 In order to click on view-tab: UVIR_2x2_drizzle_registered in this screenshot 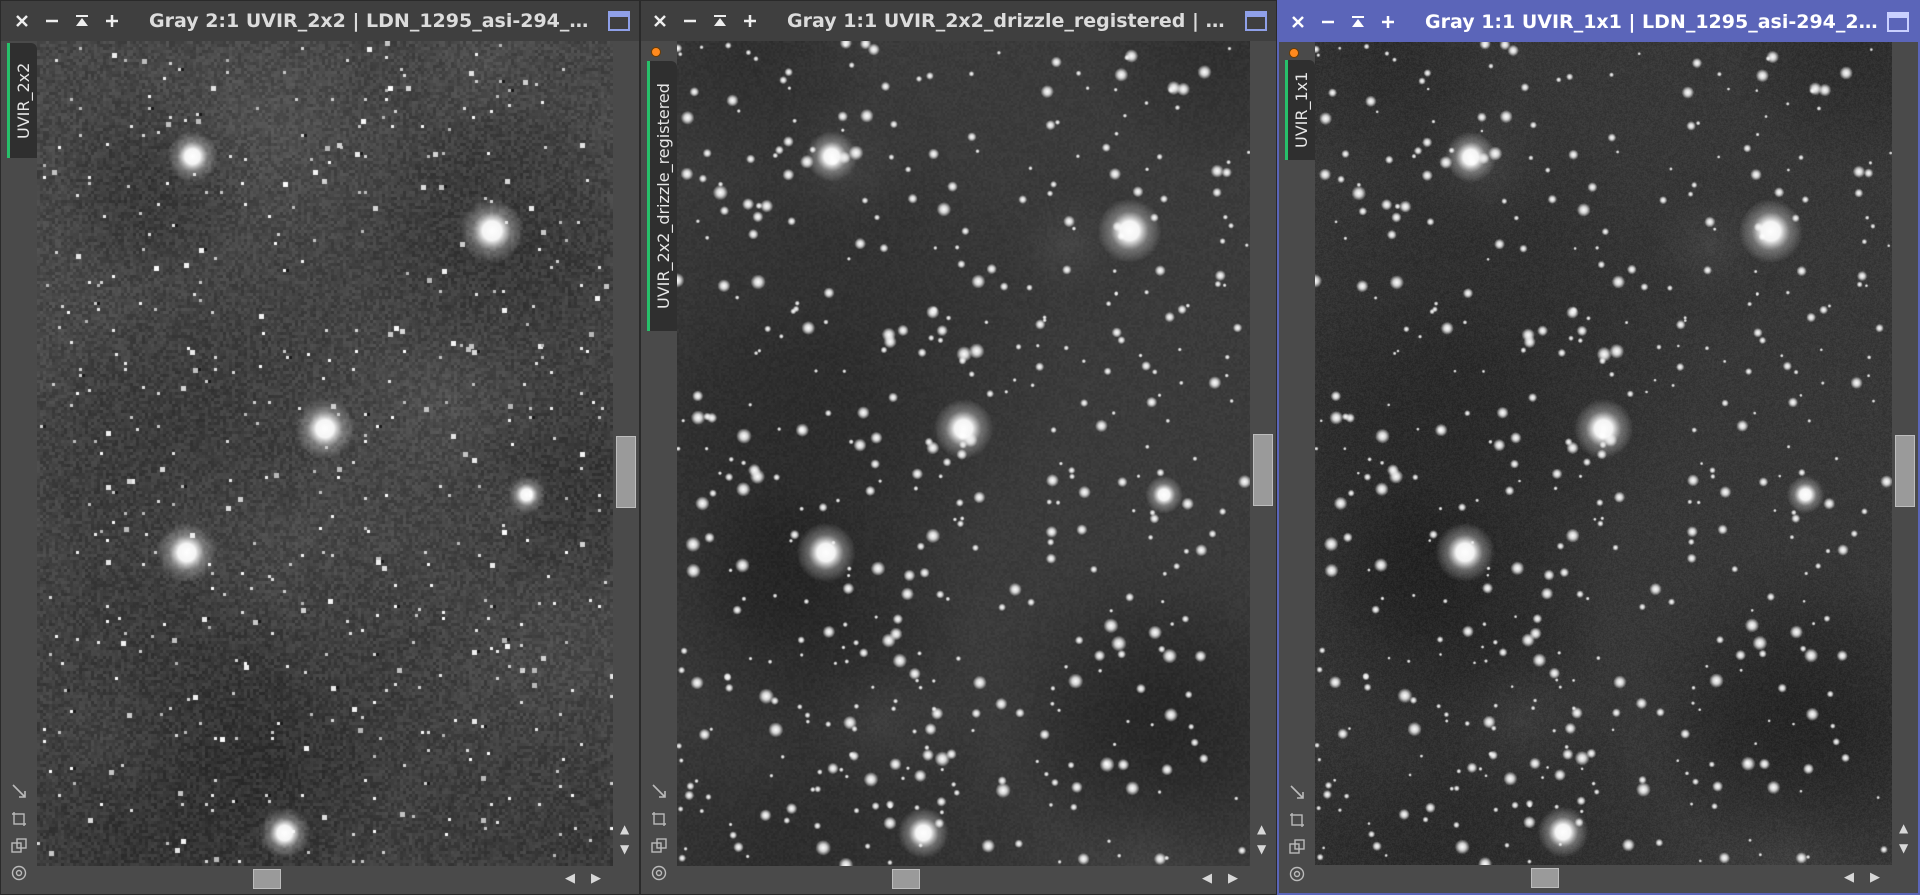, I will do `click(662, 196)`.